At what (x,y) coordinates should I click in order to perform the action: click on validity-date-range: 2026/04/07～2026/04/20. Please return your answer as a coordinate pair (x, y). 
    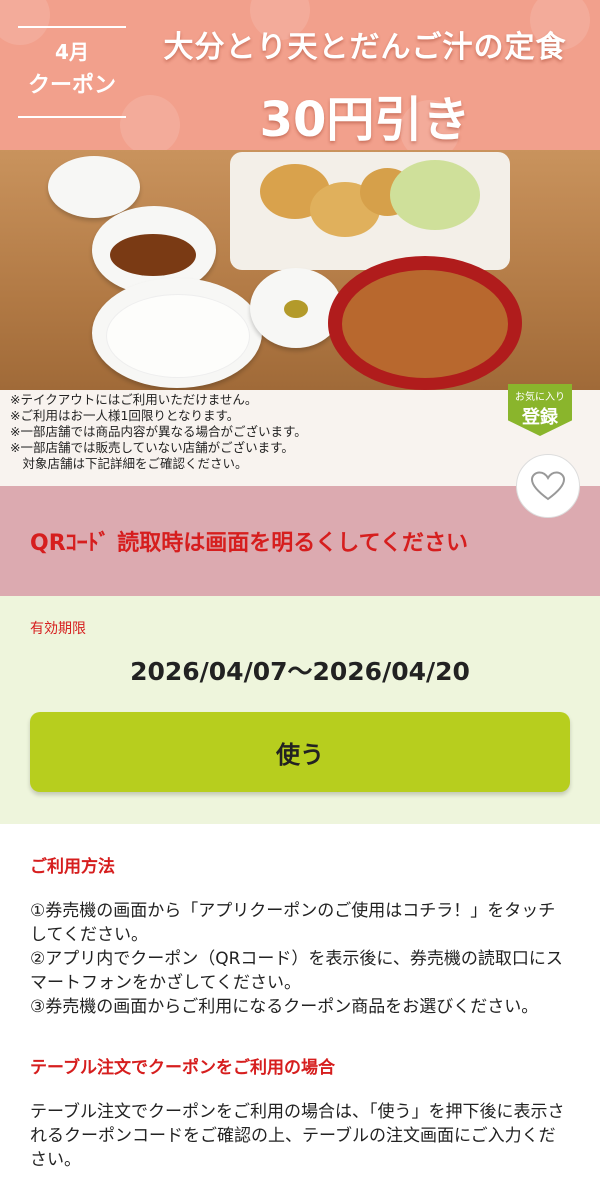
    Looking at the image, I should click on (300, 671).